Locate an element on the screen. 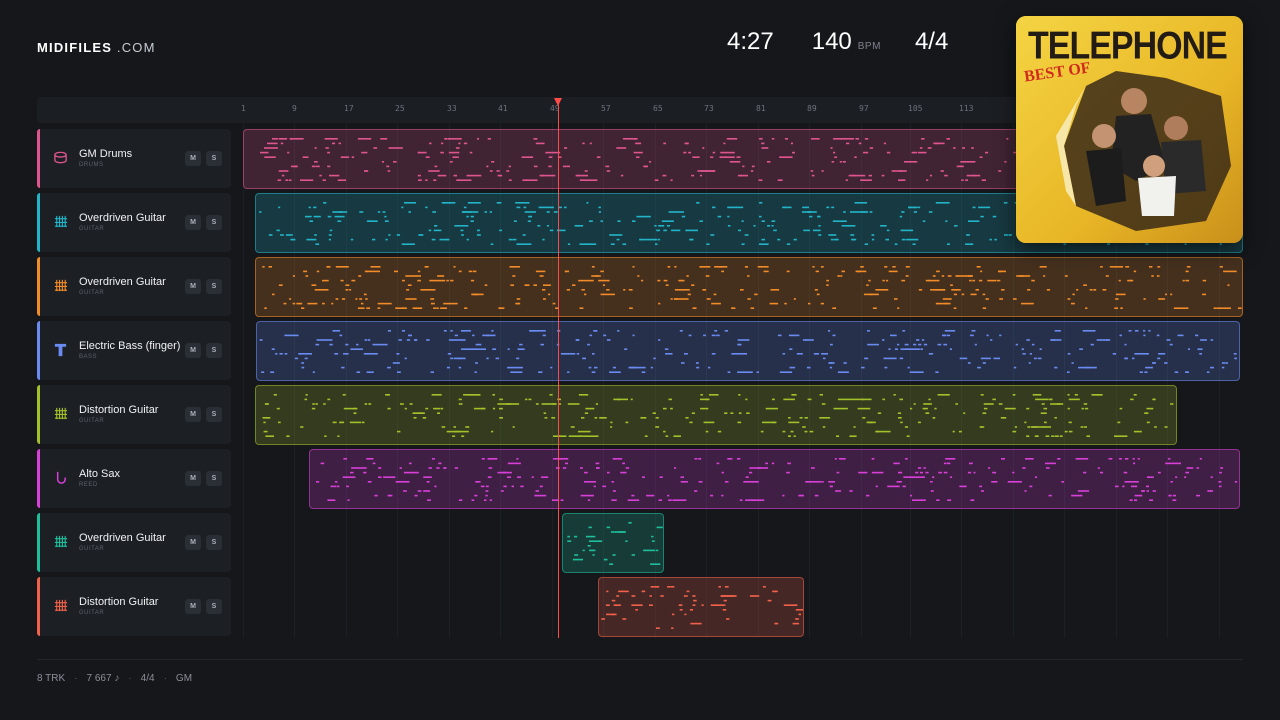 The image size is (1280, 720). track-header-electric-bass: Electric Bass (finger) BASS M S is located at coordinates (134, 350).